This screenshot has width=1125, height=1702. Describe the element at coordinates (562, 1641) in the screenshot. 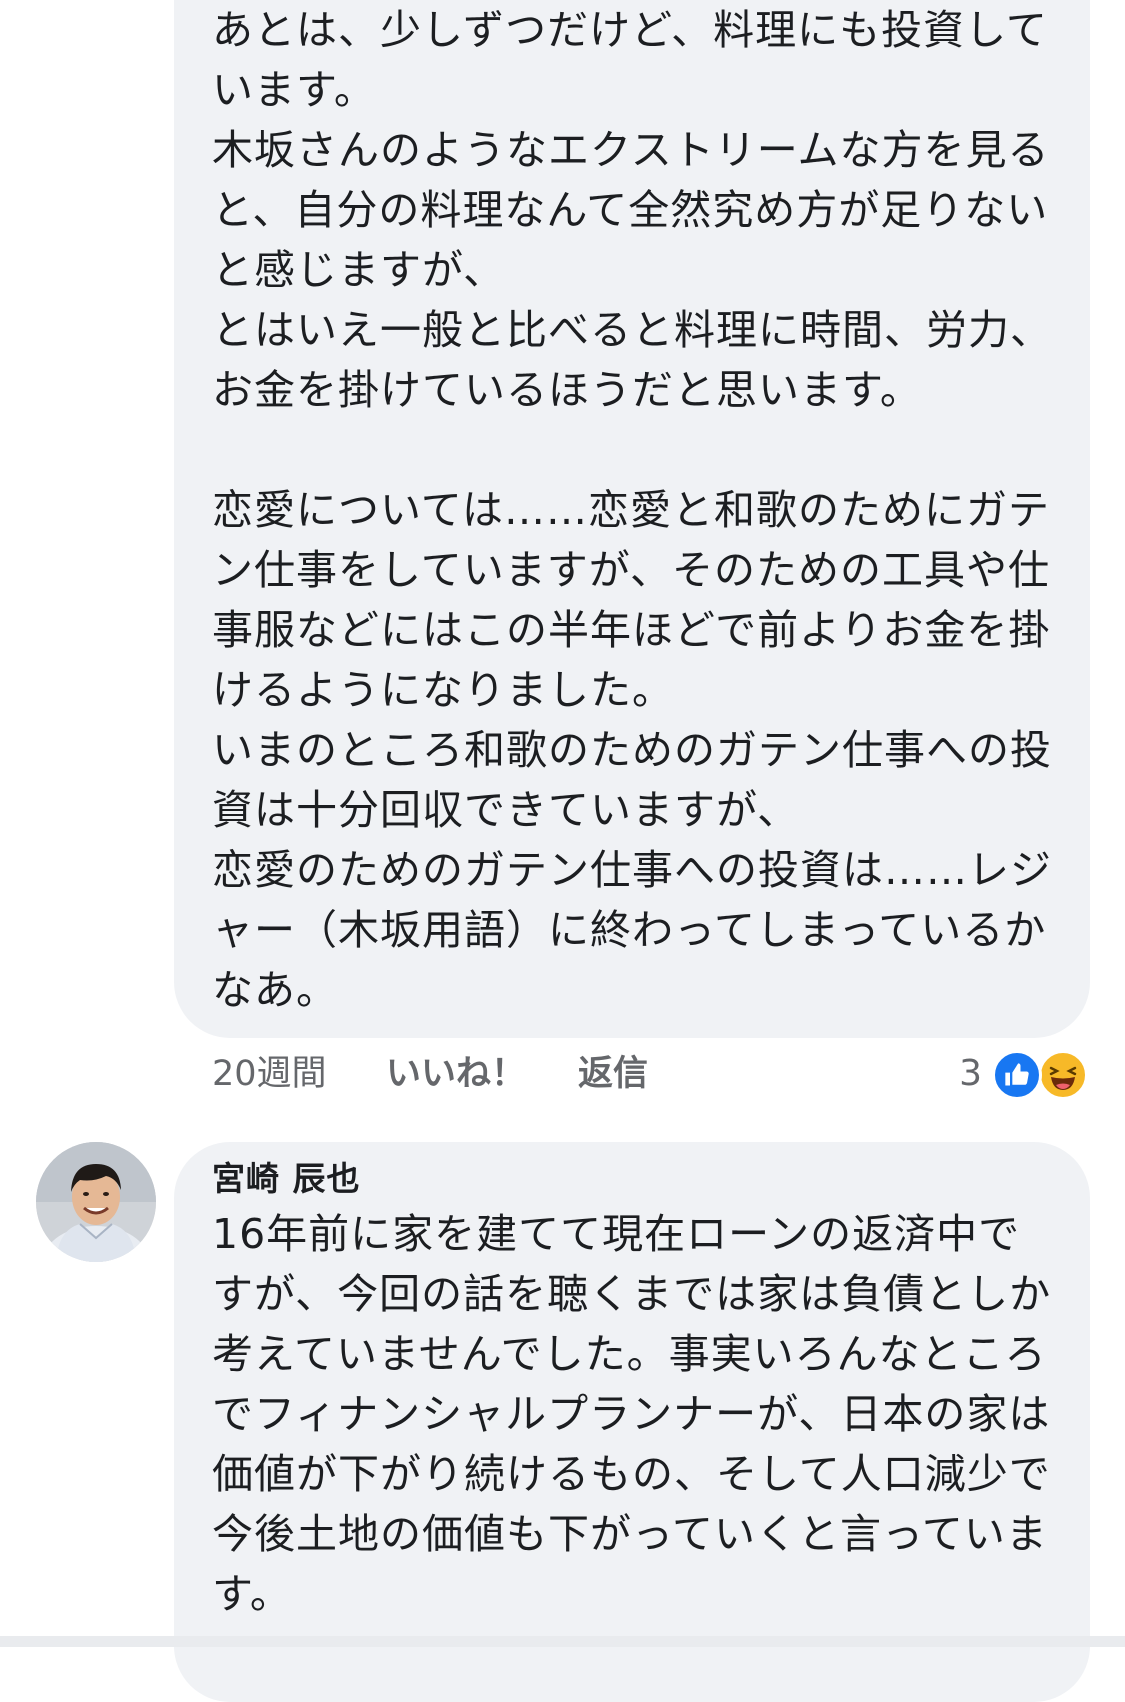

I see `bottom-edge` at that location.